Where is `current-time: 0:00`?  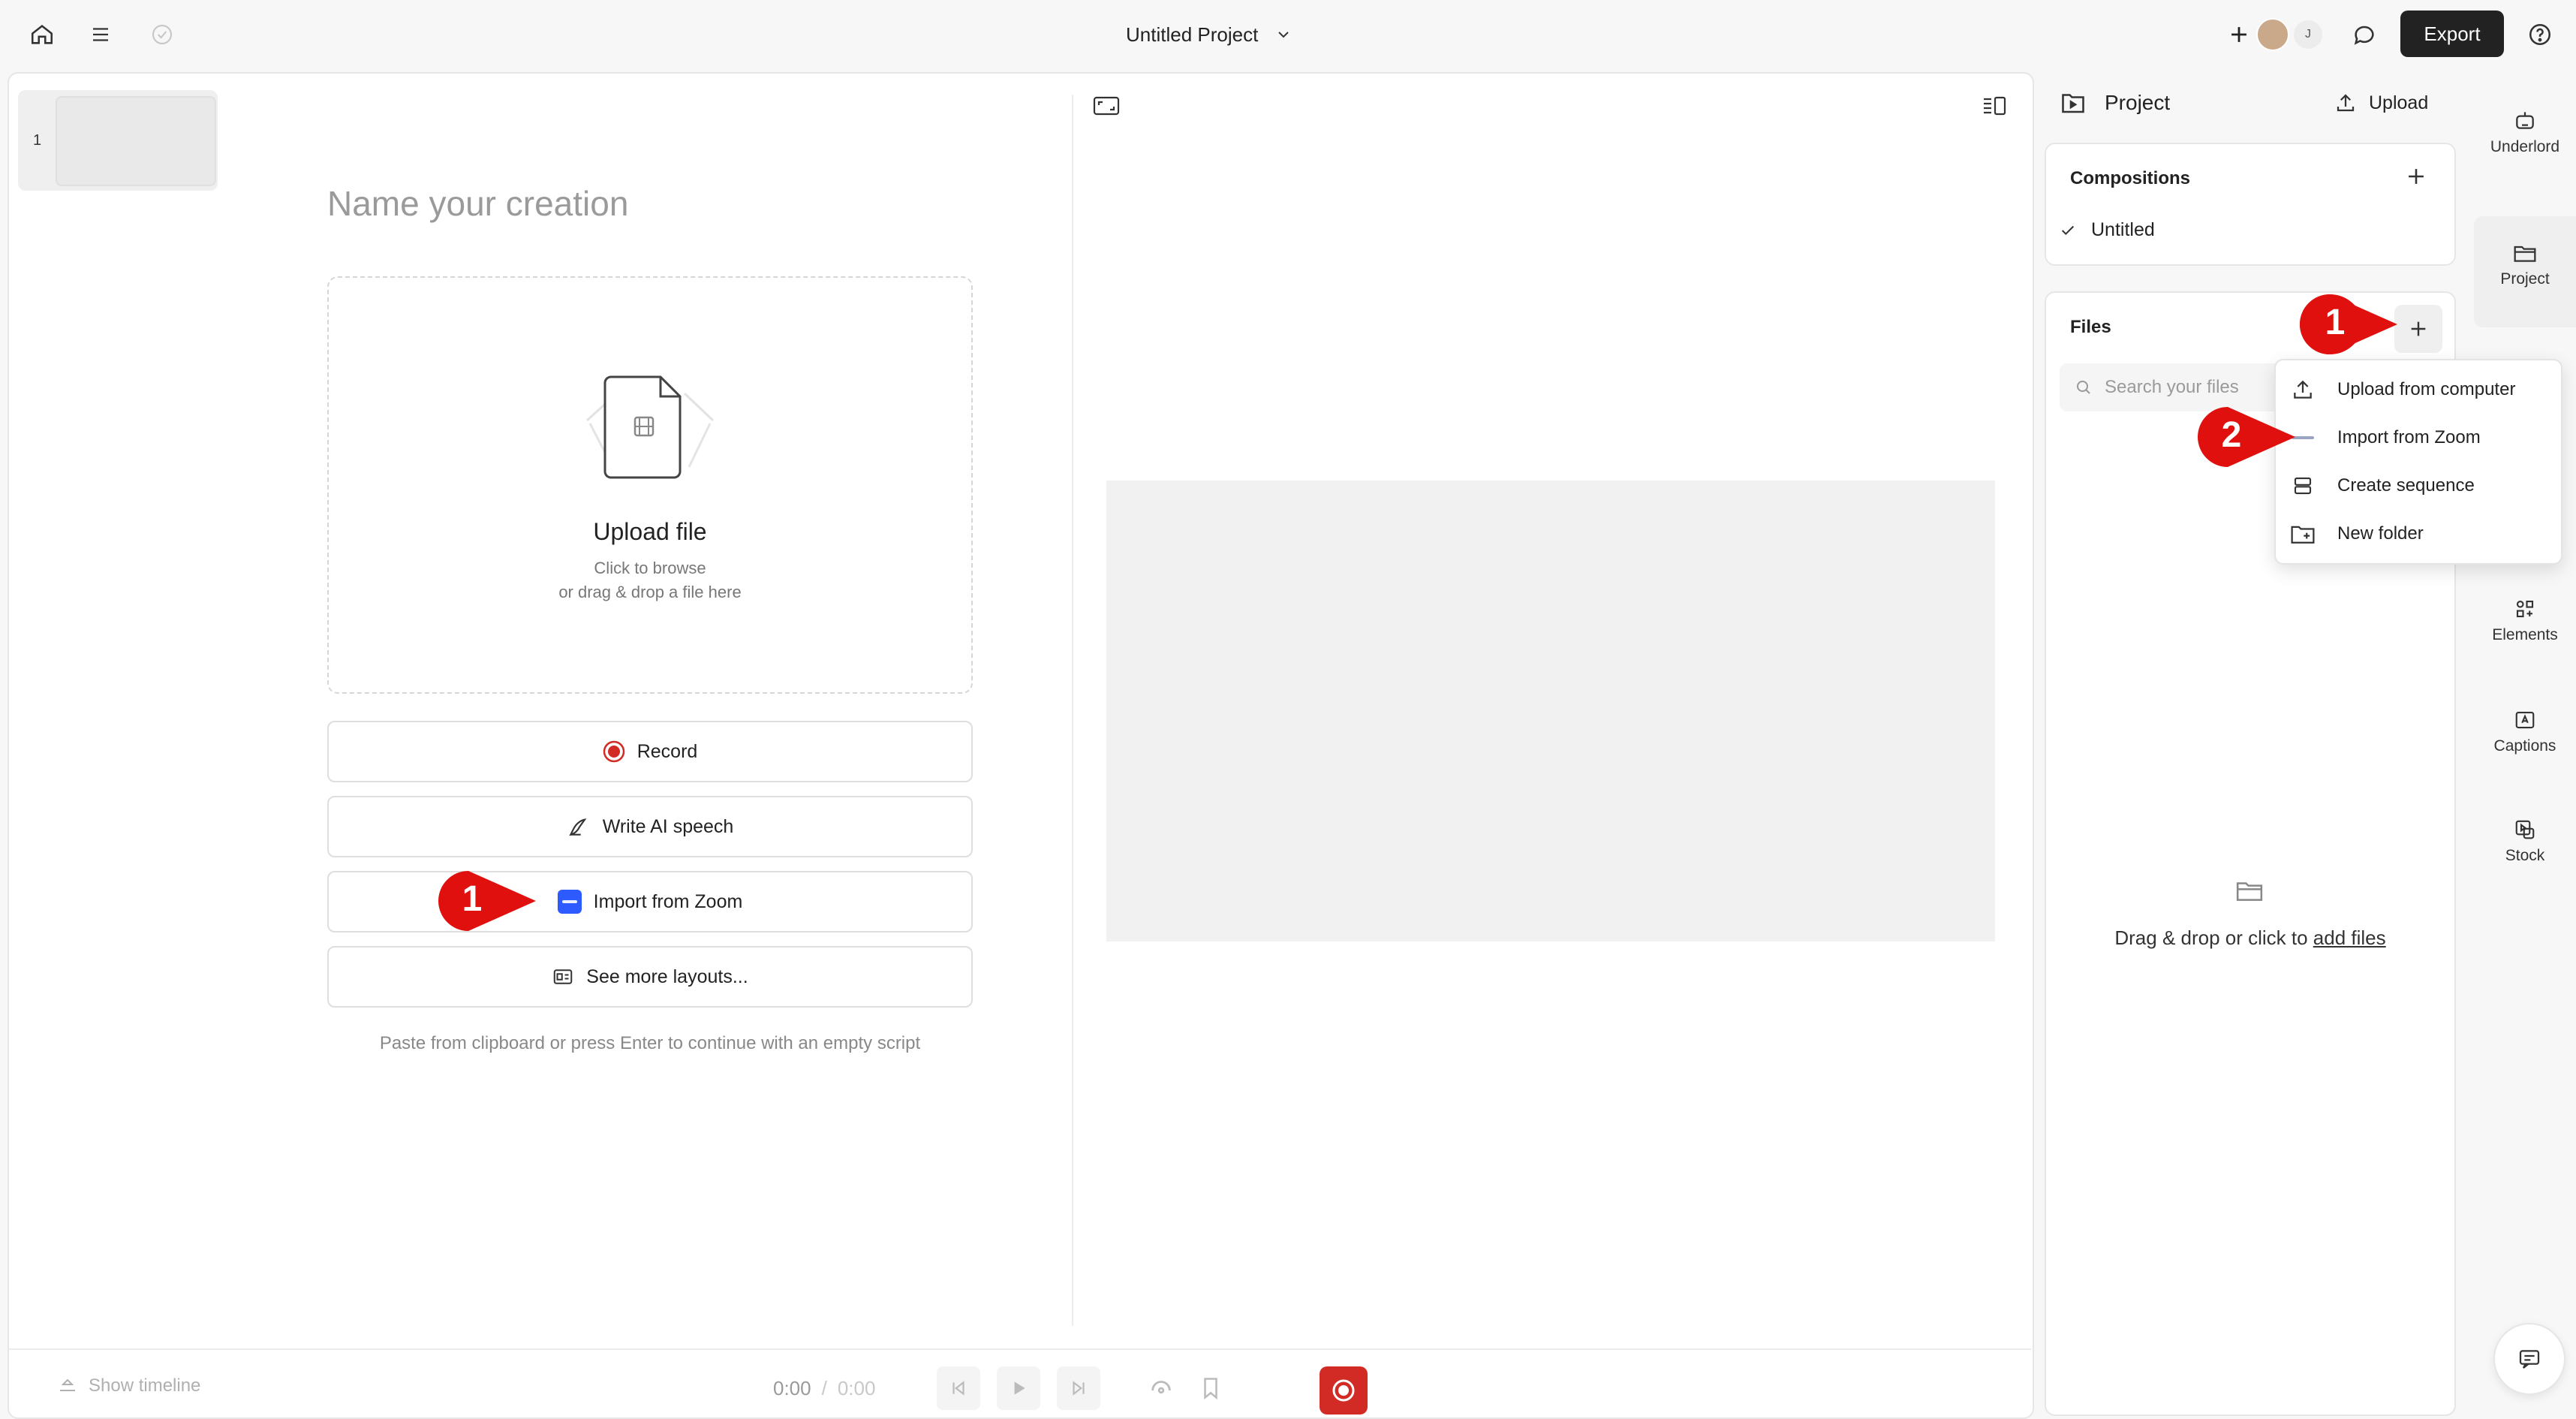
current-time: 0:00 is located at coordinates (792, 1388).